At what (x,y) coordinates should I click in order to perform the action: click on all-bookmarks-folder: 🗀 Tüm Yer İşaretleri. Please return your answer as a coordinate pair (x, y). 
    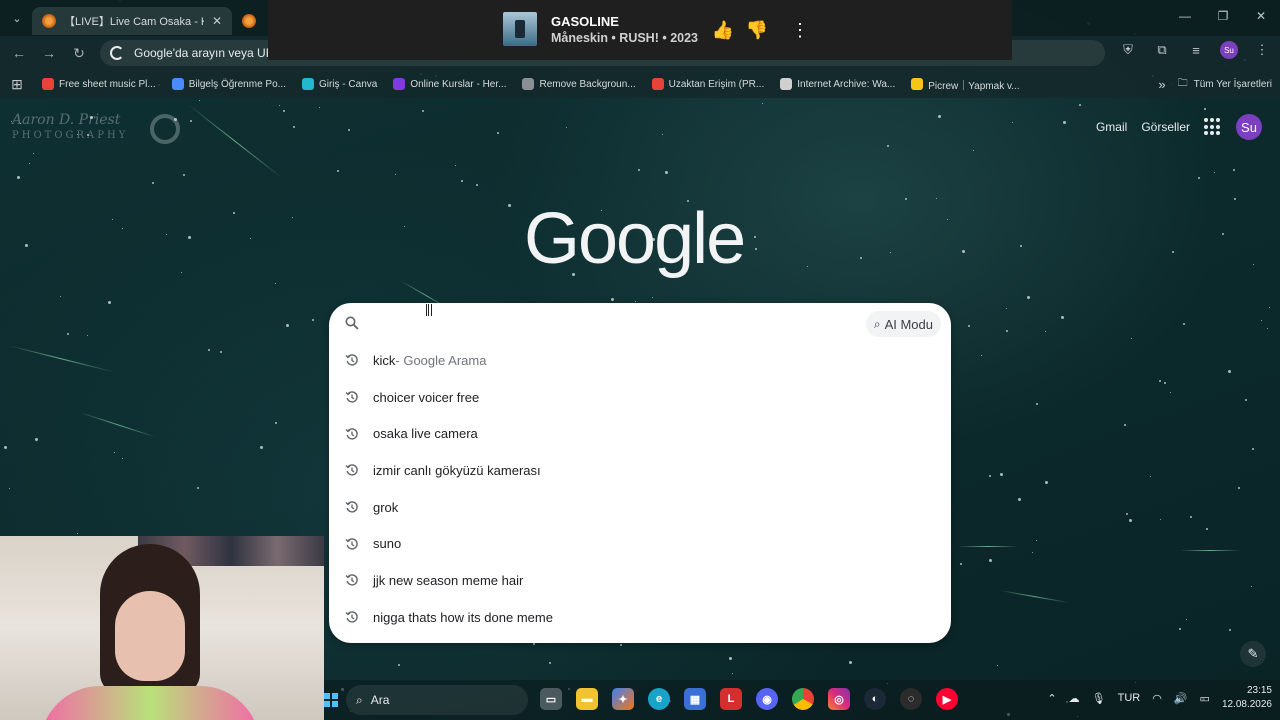
    Looking at the image, I should click on (1225, 84).